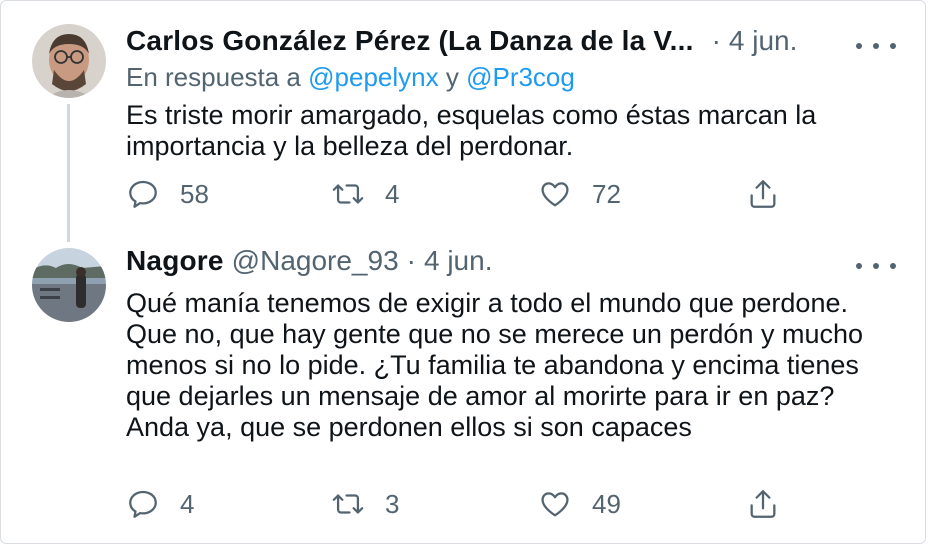 This screenshot has height=546, width=928. I want to click on reply-button: 4, so click(160, 504).